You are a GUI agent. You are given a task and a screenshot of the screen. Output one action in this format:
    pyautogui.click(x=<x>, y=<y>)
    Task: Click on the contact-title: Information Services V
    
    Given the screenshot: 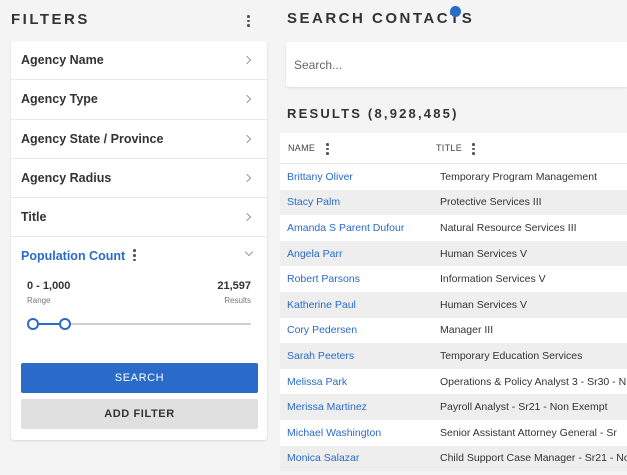 What is the action you would take?
    pyautogui.click(x=493, y=279)
    